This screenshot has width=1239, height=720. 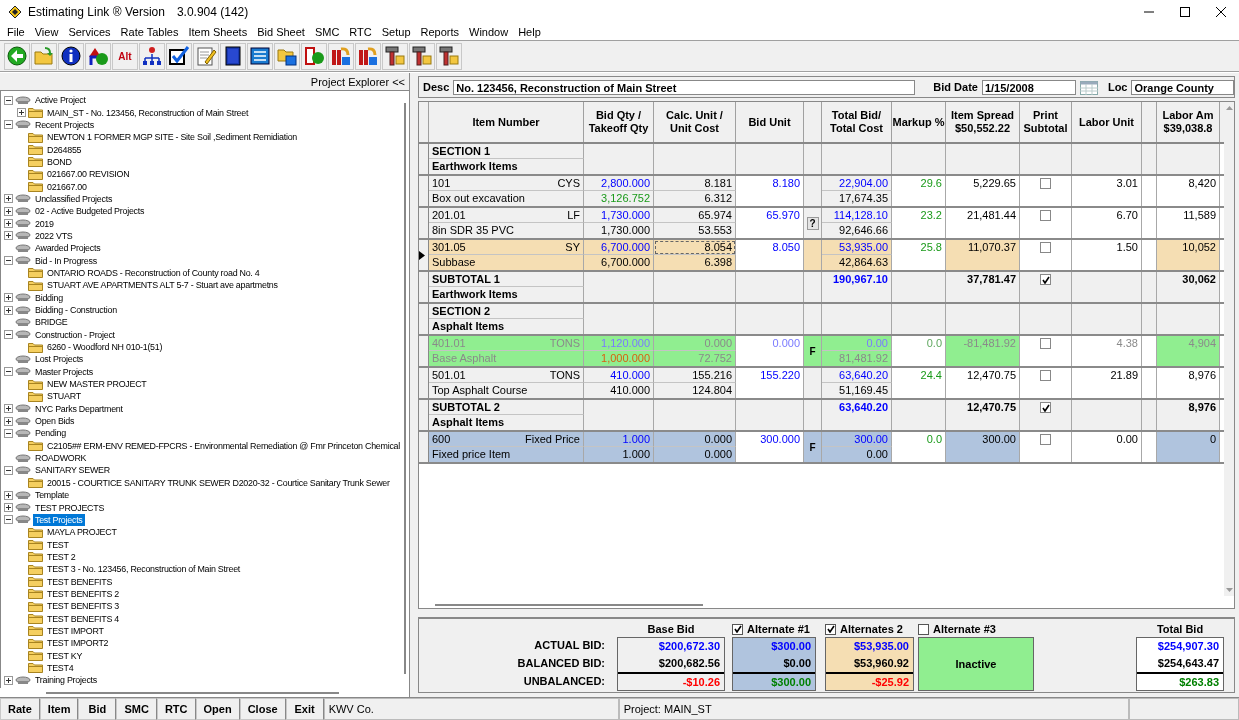 I want to click on tree-item: NYC Parks Department, so click(x=79, y=408).